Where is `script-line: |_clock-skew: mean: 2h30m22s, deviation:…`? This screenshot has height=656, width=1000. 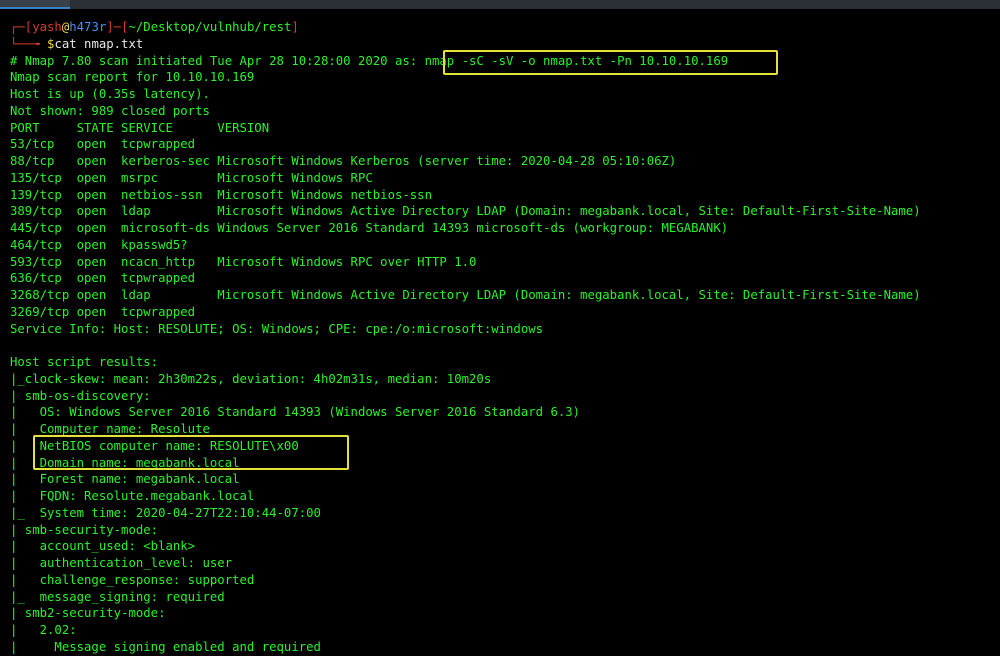 script-line: |_clock-skew: mean: 2h30m22s, deviation:… is located at coordinates (251, 378).